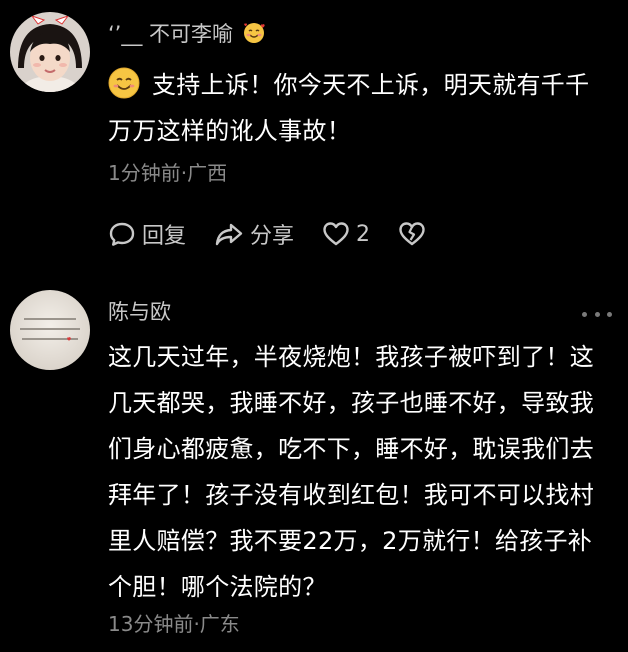 The image size is (628, 652). What do you see at coordinates (349, 108) in the screenshot?
I see `comment-text-content: 支持上诉！你今天不上诉，明天就有千千万万这样的讹人事故！` at bounding box center [349, 108].